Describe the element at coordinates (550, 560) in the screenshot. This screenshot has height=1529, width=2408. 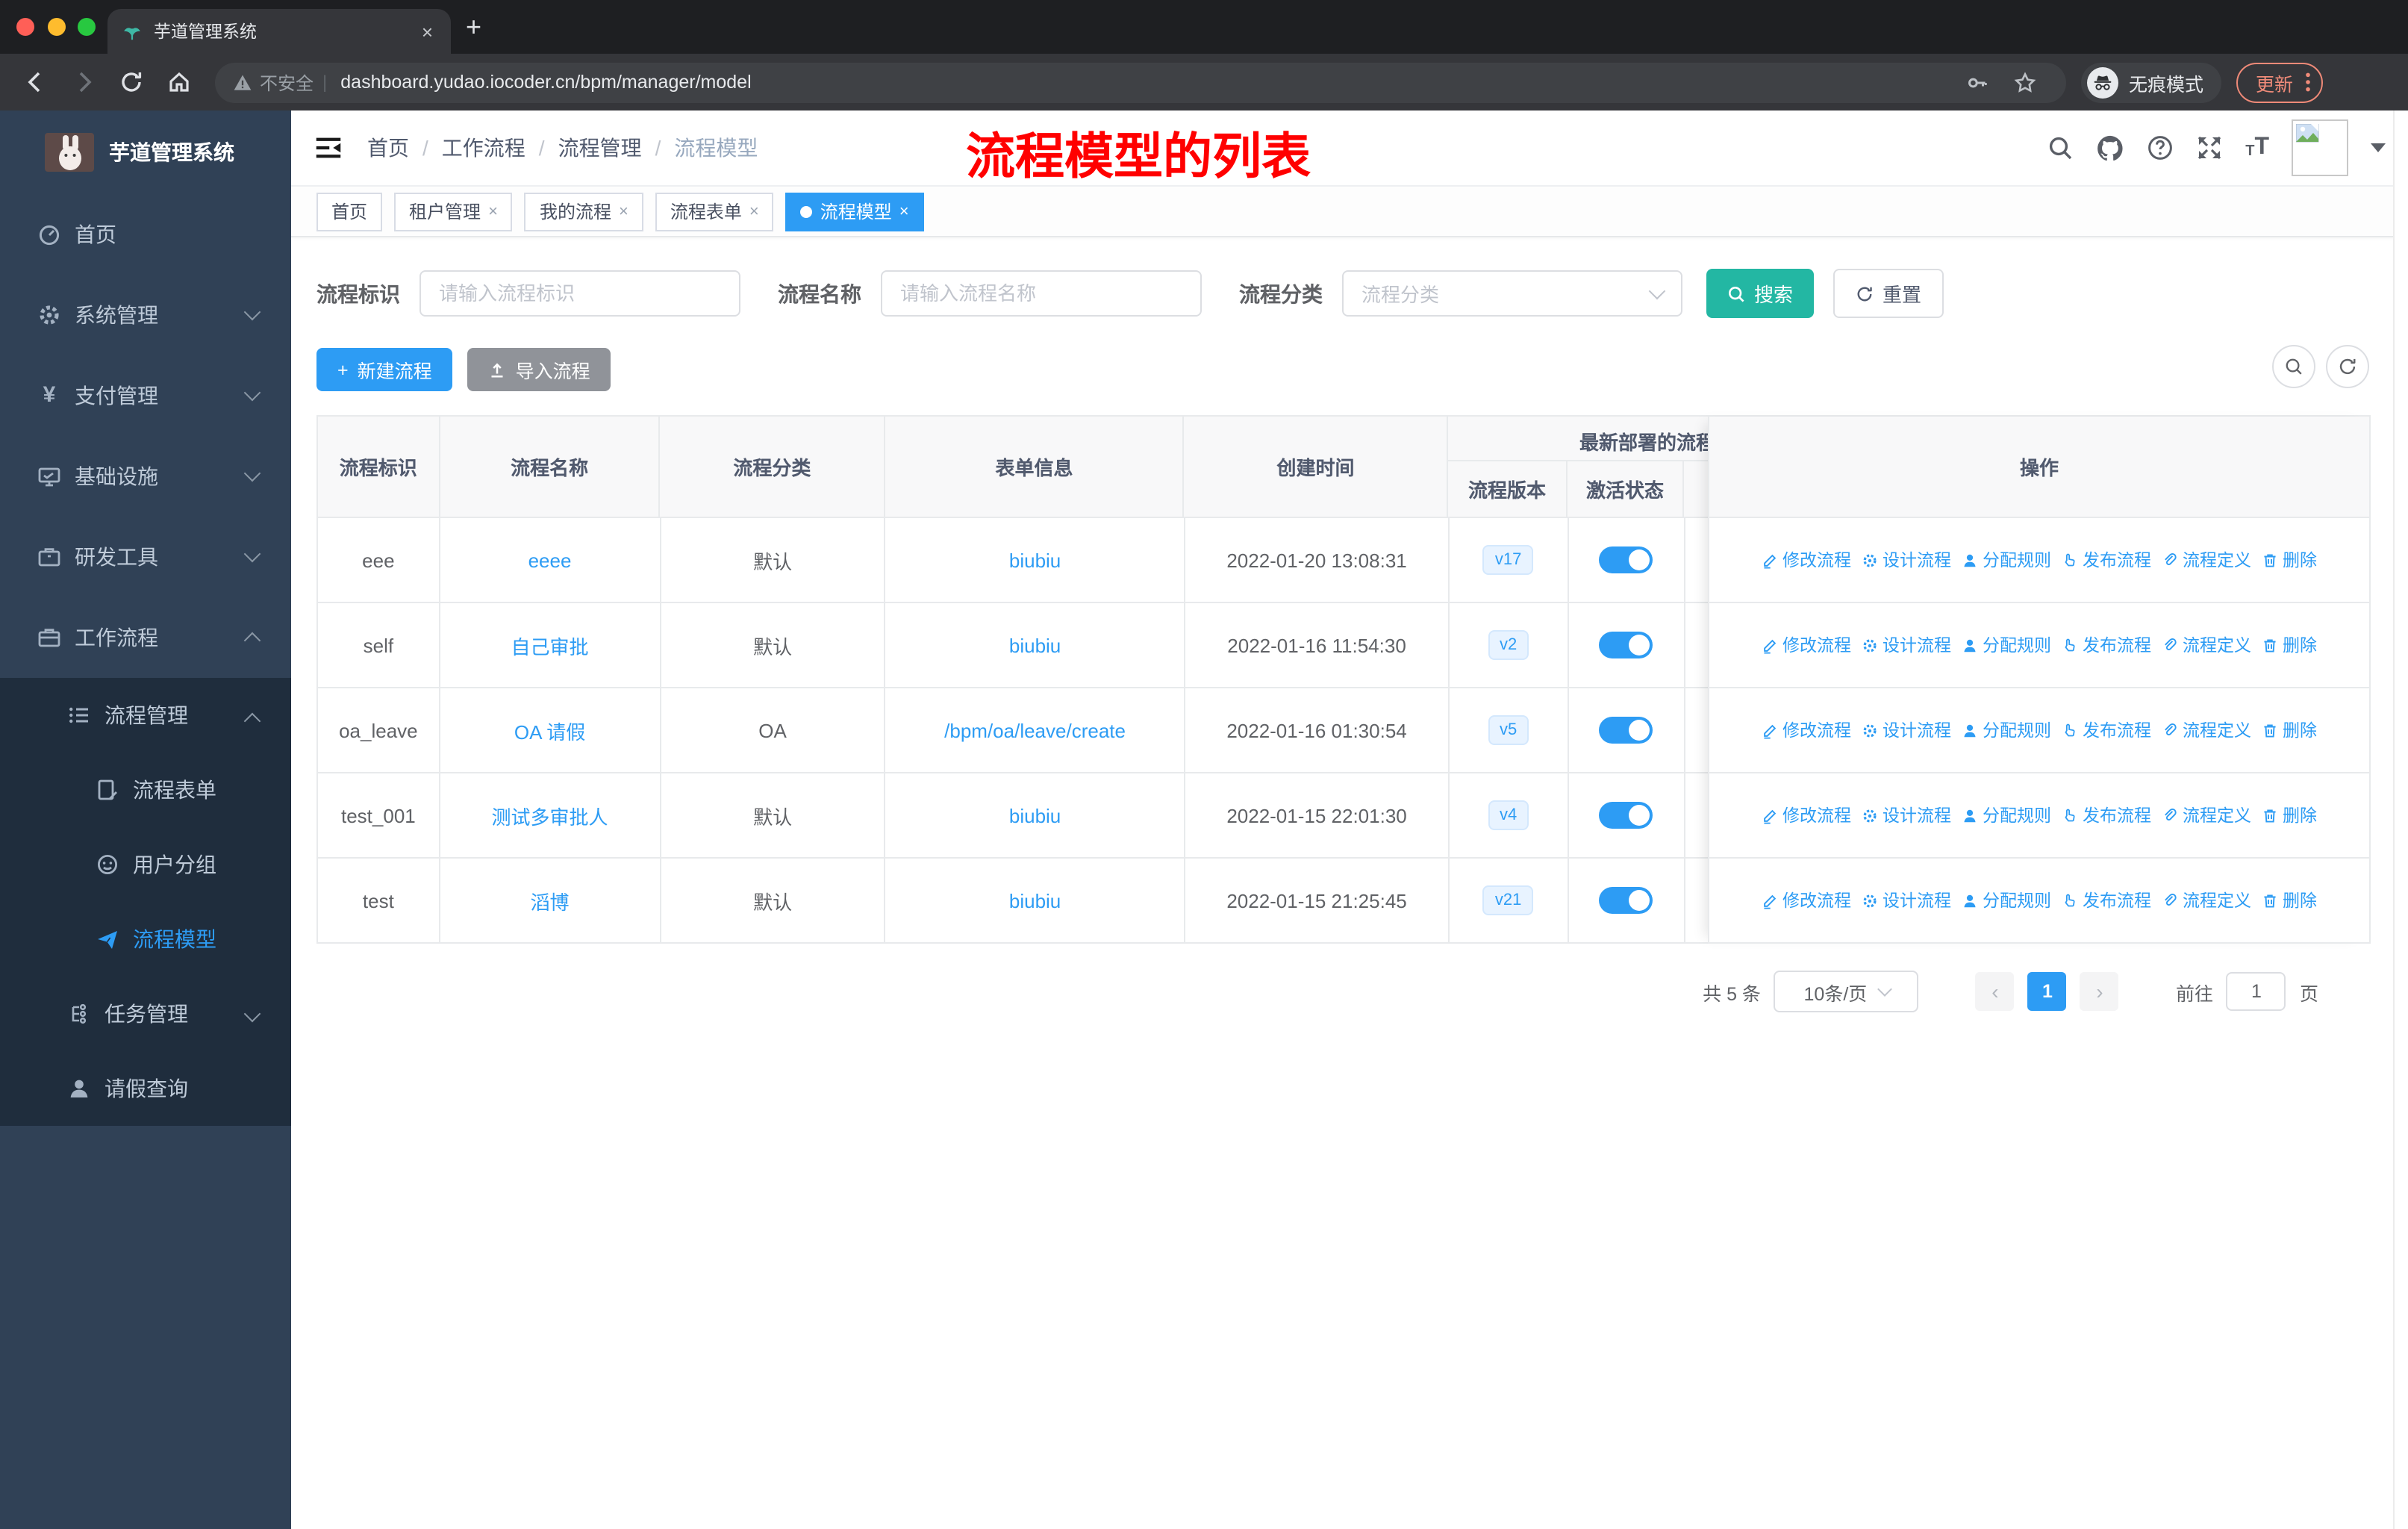
I see `process-name-link: eeee` at that location.